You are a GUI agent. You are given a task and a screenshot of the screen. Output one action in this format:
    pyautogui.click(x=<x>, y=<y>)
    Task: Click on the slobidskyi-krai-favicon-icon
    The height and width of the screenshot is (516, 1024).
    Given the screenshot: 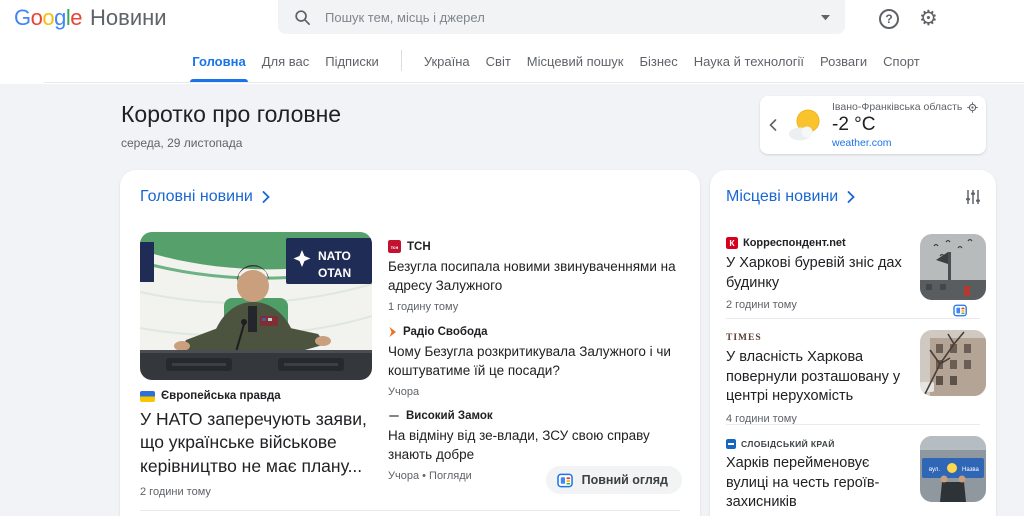 What is the action you would take?
    pyautogui.click(x=731, y=444)
    